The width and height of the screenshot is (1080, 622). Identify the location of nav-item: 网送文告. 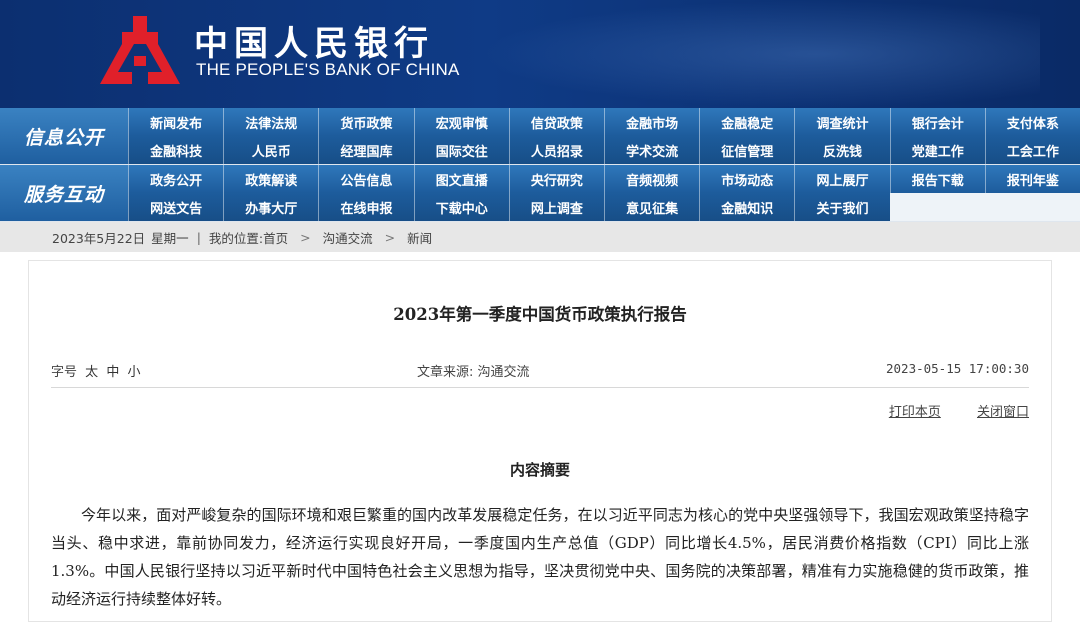
(176, 207).